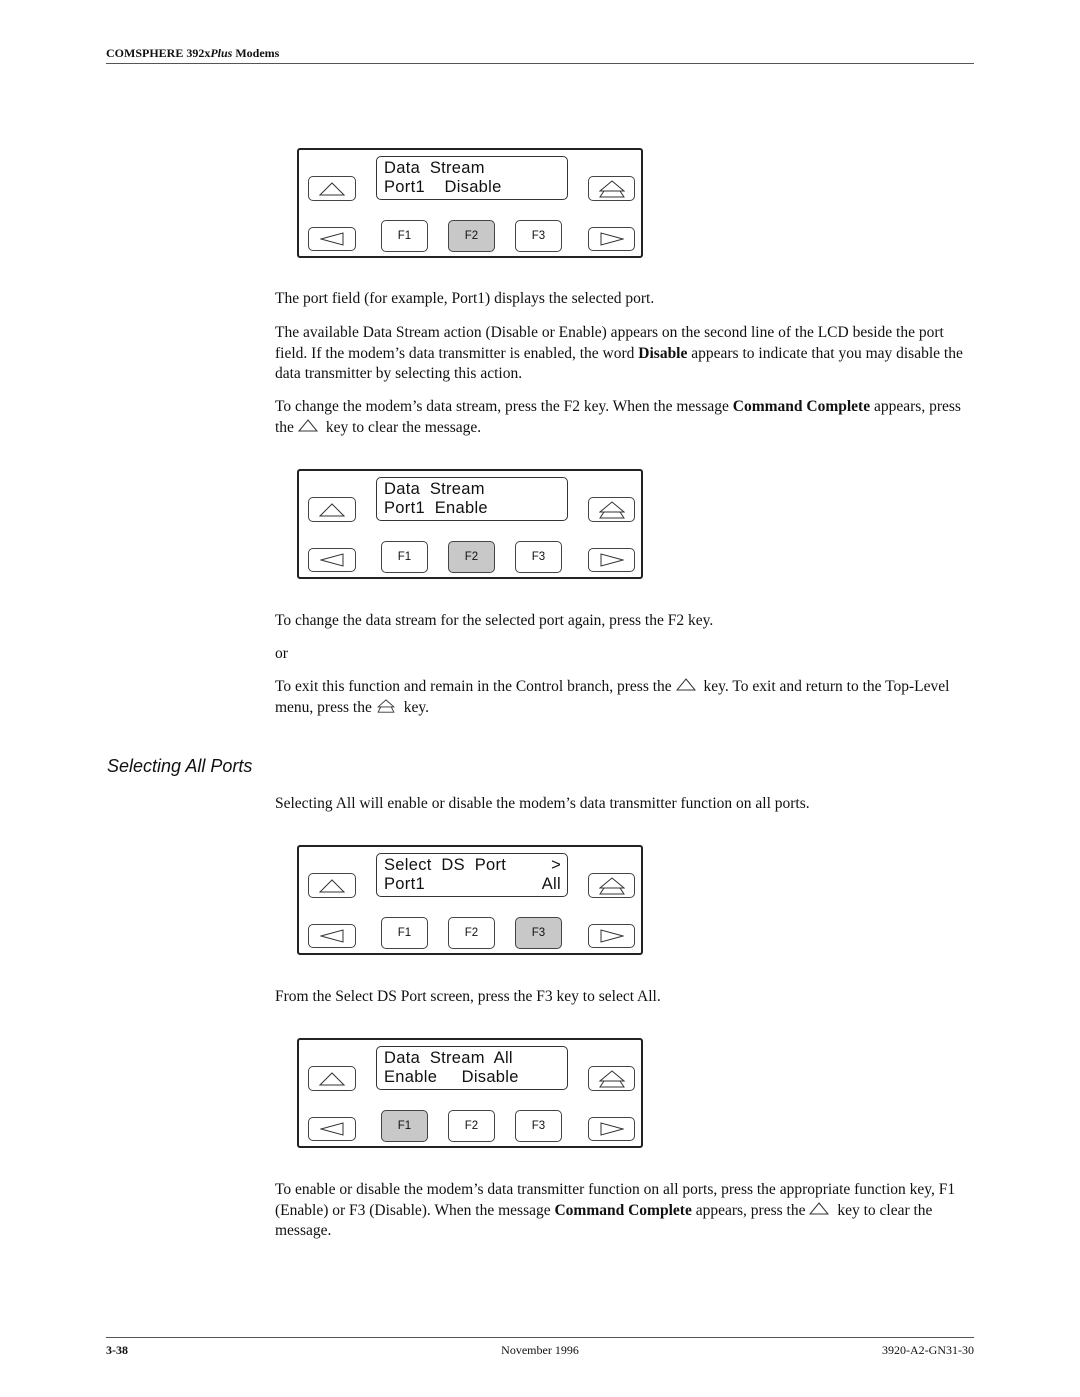  Describe the element at coordinates (801, 406) in the screenshot. I see `bold-command-complete: Command Complete` at that location.